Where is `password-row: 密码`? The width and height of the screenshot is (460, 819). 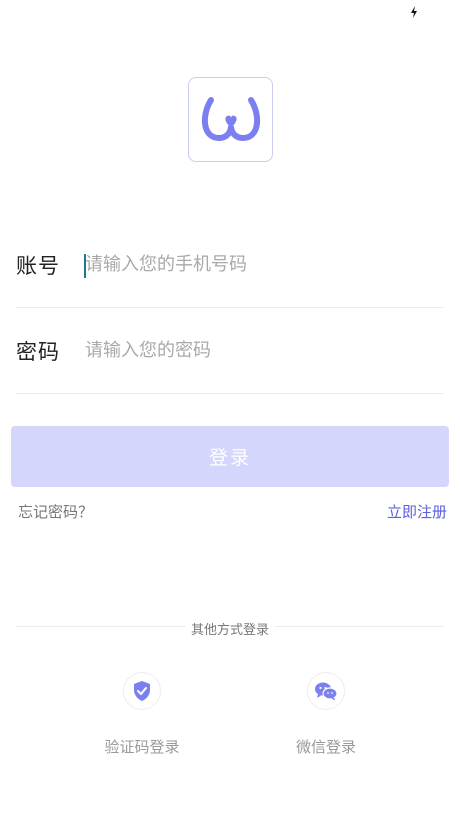 password-row: 密码 is located at coordinates (230, 351).